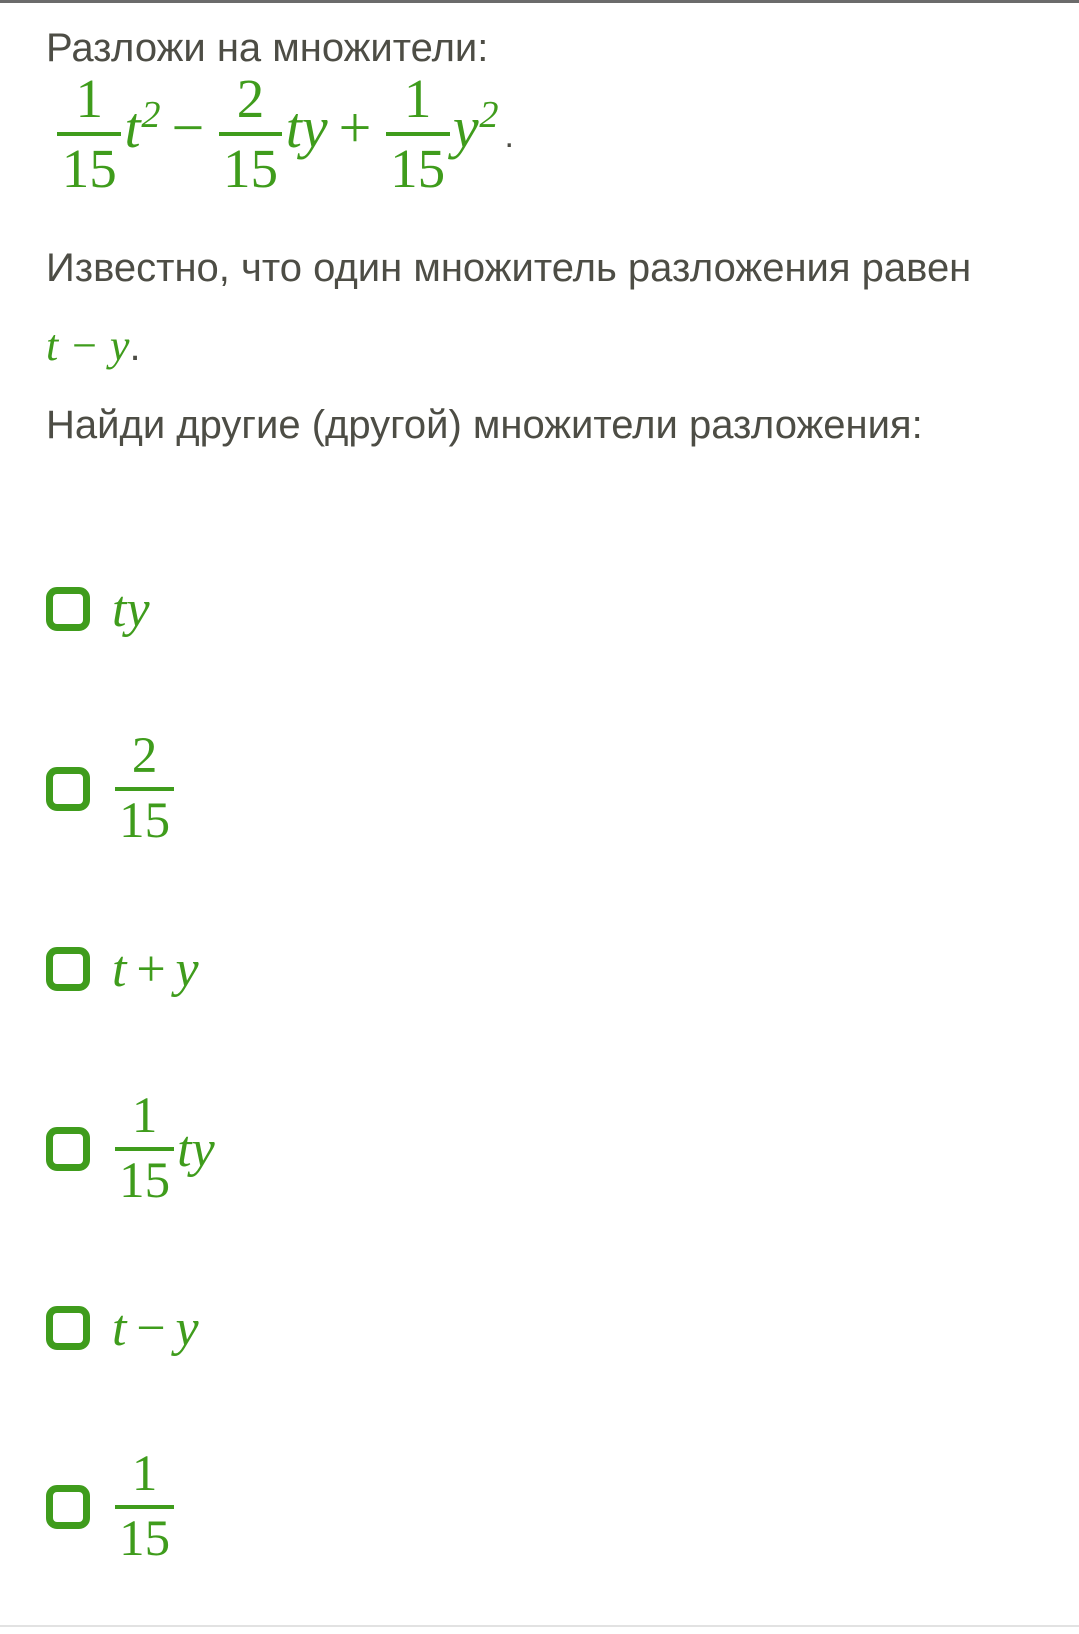 The height and width of the screenshot is (1634, 1079). Describe the element at coordinates (68, 609) in the screenshot. I see `checkbox-option-ty` at that location.